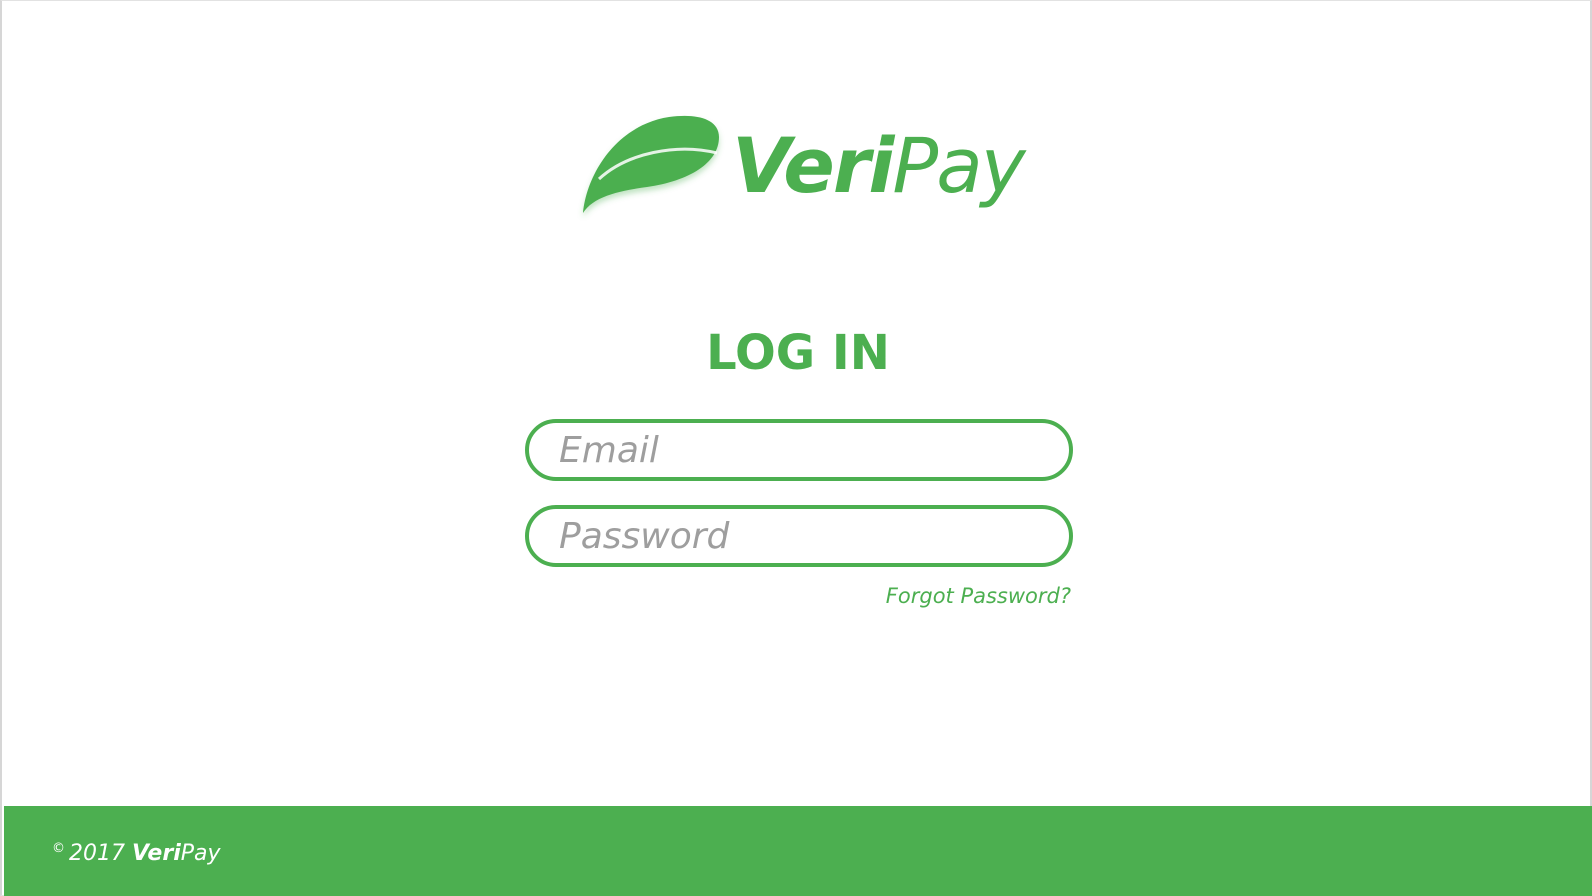 Image resolution: width=1592 pixels, height=896 pixels. Describe the element at coordinates (798, 353) in the screenshot. I see `page-title: LOG IN` at that location.